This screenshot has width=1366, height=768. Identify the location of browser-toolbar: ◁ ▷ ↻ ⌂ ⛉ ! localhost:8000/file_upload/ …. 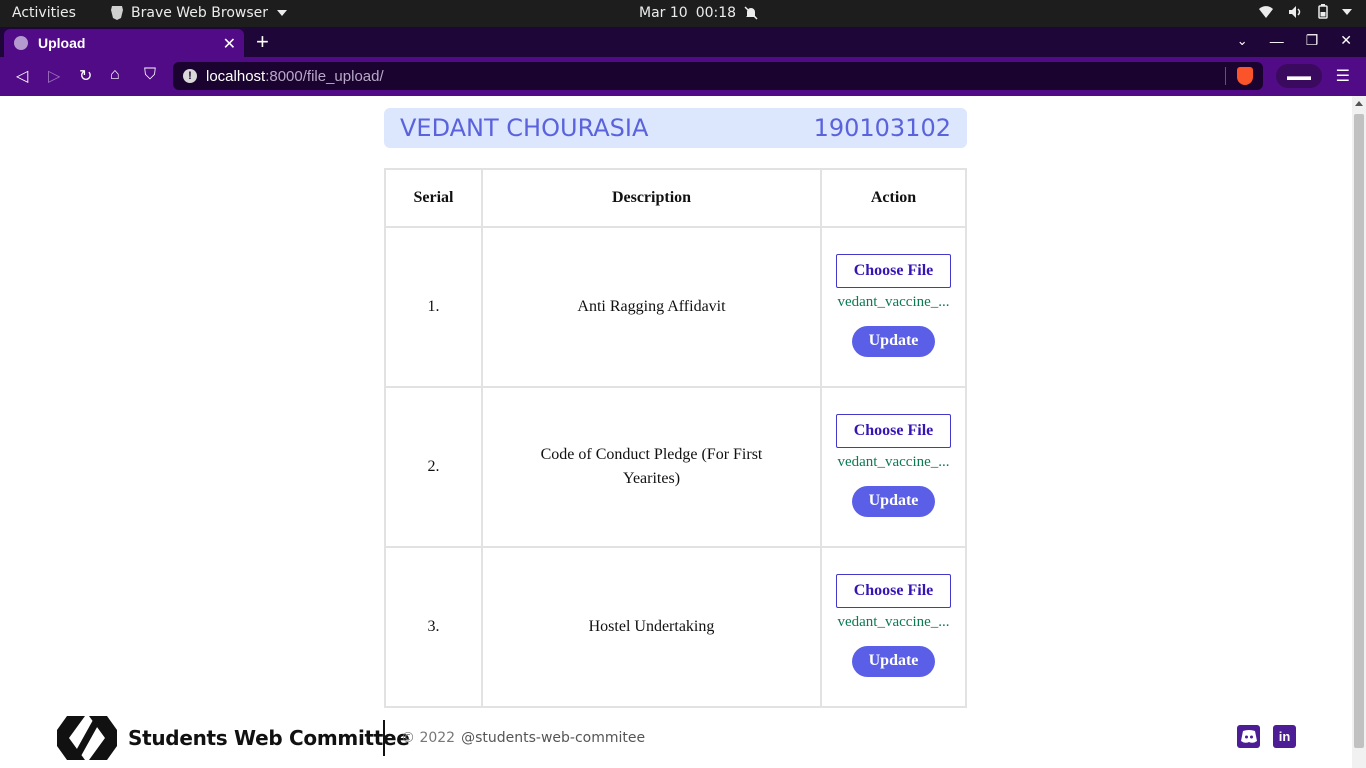
(683, 76).